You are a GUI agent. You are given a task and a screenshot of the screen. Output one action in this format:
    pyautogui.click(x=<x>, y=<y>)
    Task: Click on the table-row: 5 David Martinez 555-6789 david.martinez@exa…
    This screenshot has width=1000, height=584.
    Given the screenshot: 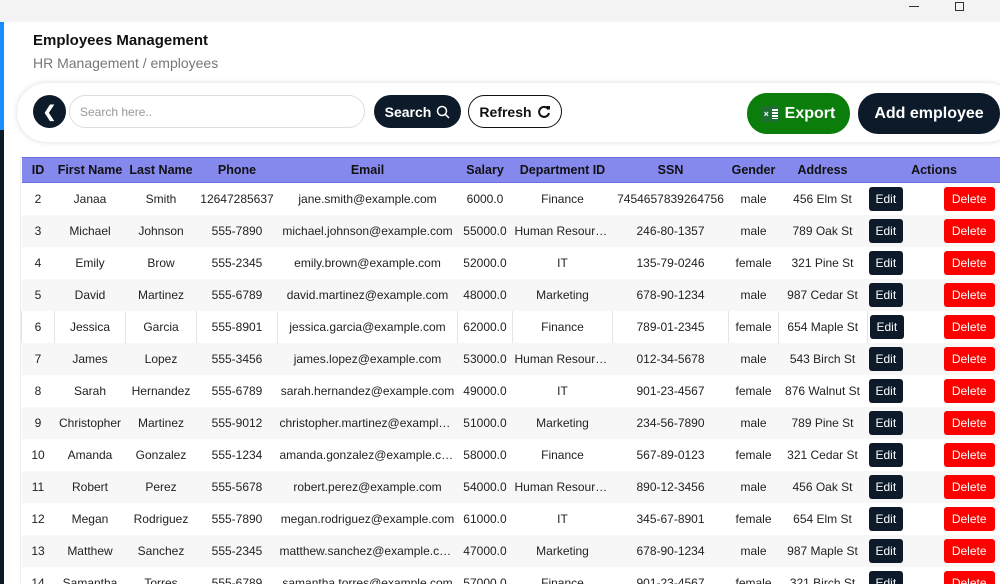 What is the action you would take?
    pyautogui.click(x=510, y=295)
    